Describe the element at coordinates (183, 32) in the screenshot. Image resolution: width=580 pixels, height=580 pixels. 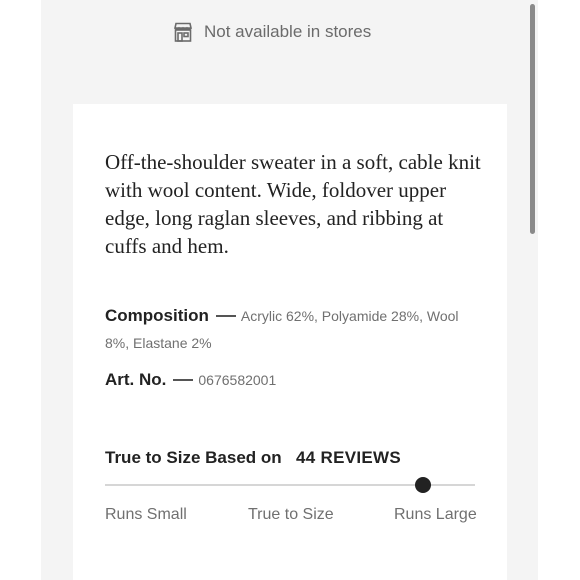
I see `store-icon` at that location.